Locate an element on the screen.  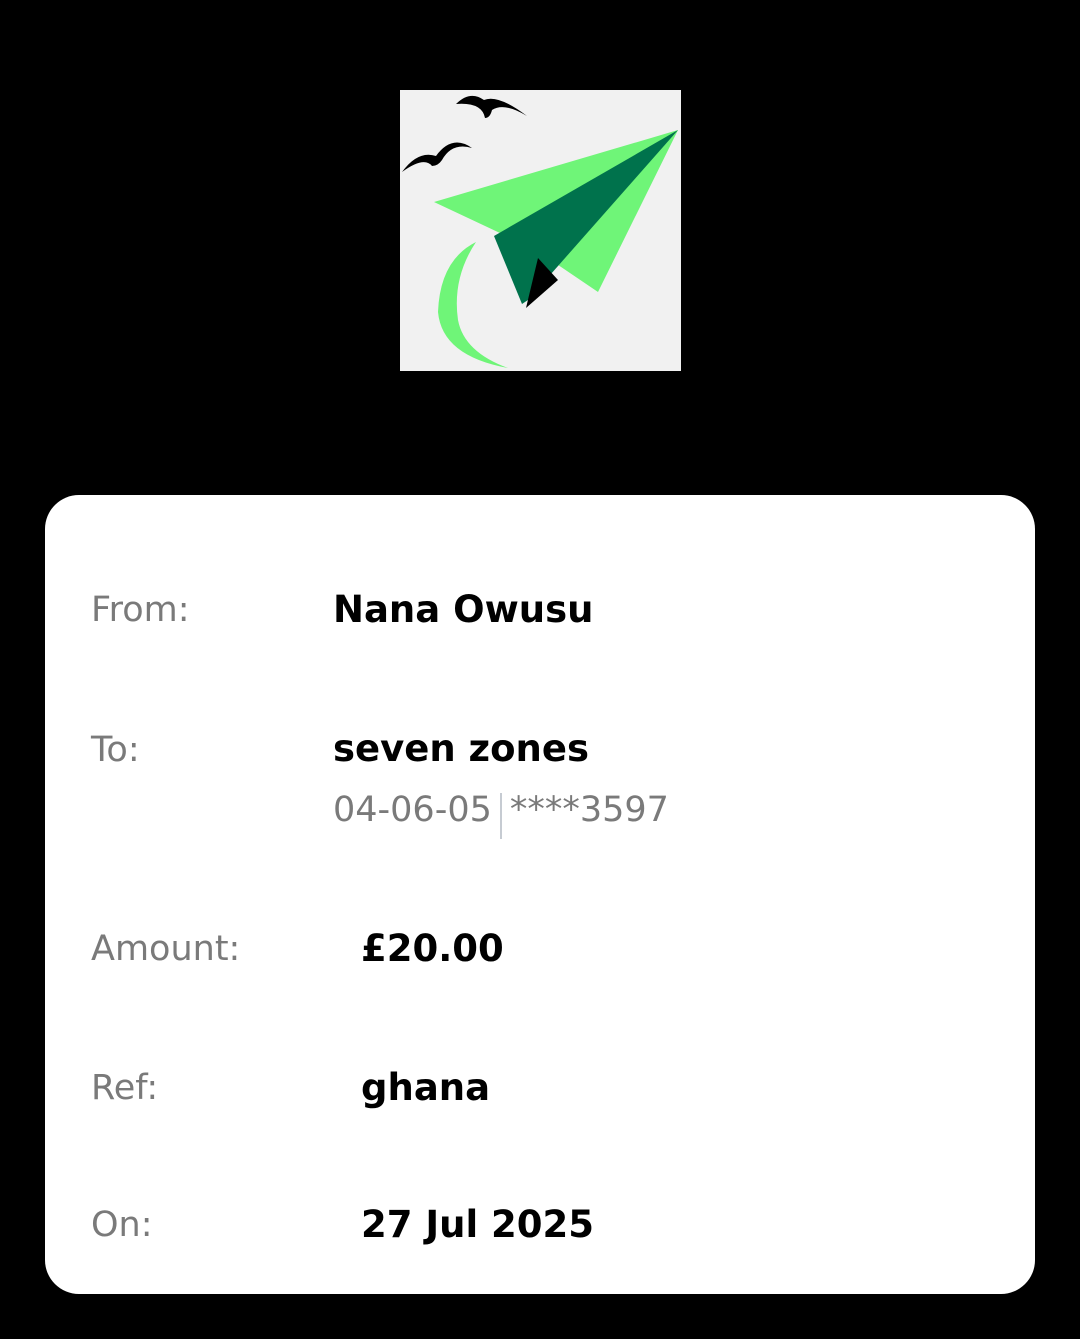
account-details: 04-06-05 ****3597 is located at coordinates (501, 813).